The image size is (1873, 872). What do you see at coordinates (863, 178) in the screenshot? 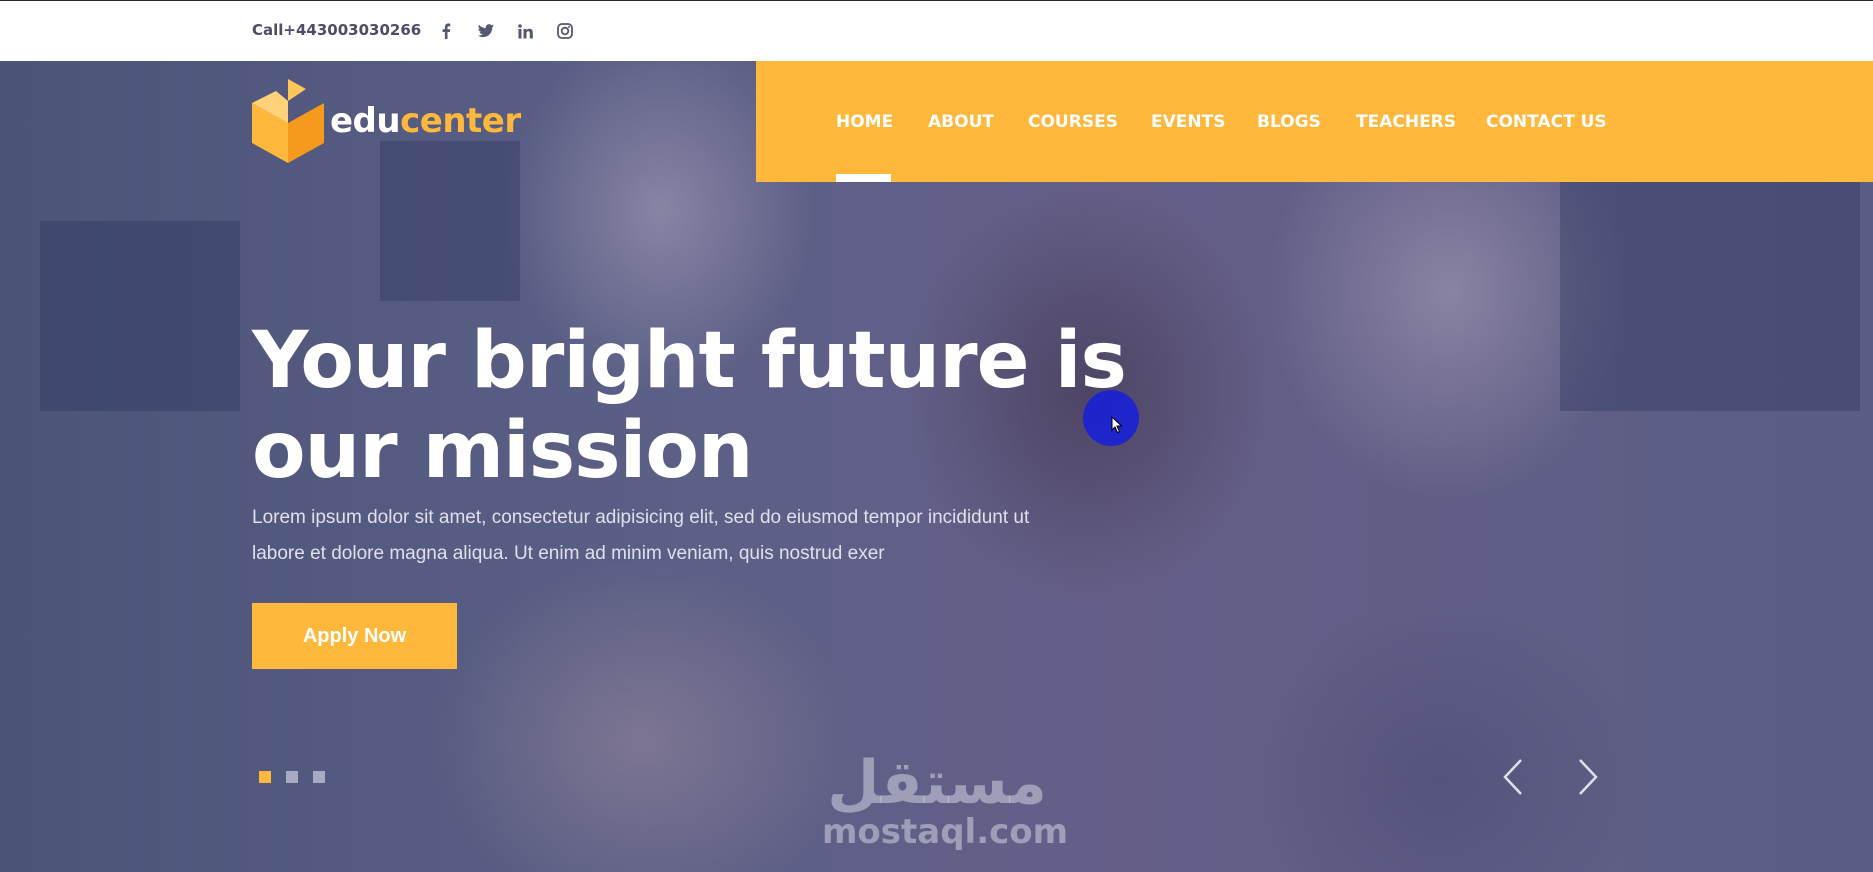
I see `active-nav-indicator` at bounding box center [863, 178].